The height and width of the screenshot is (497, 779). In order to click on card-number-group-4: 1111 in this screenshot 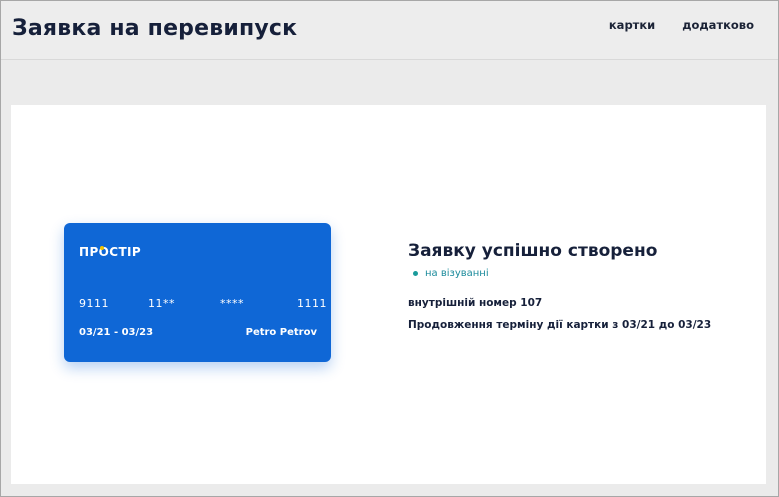, I will do `click(312, 303)`.